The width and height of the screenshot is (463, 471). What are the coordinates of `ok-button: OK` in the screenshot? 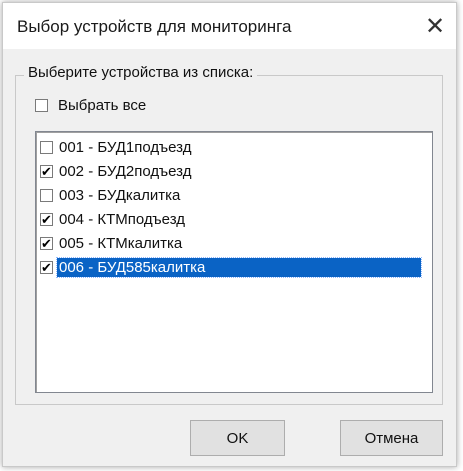 It's located at (237, 438).